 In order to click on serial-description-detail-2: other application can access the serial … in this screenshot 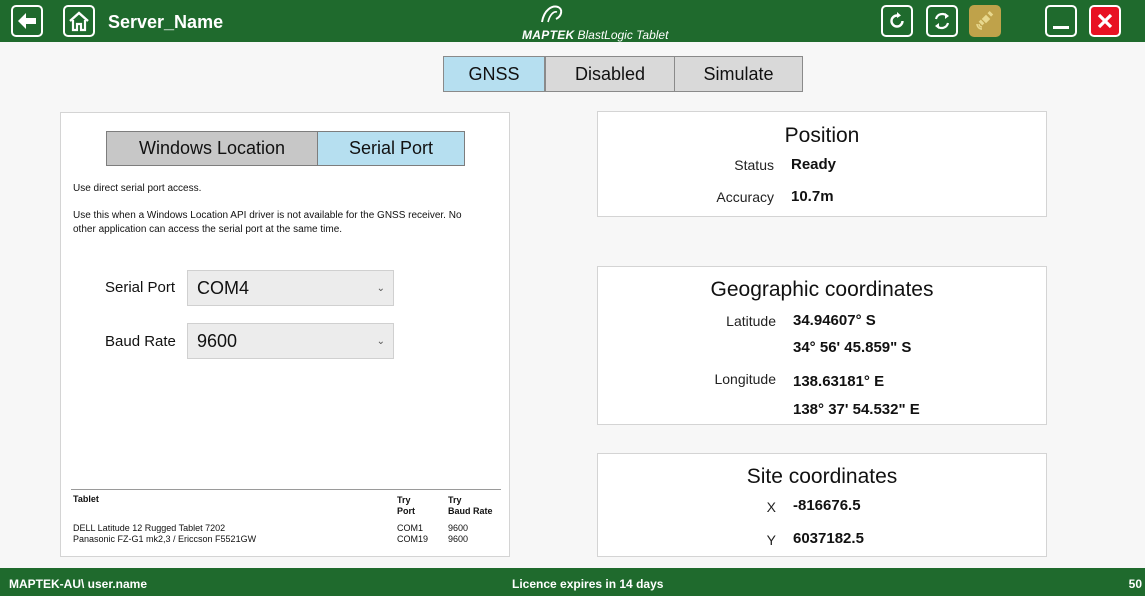, I will do `click(208, 229)`.